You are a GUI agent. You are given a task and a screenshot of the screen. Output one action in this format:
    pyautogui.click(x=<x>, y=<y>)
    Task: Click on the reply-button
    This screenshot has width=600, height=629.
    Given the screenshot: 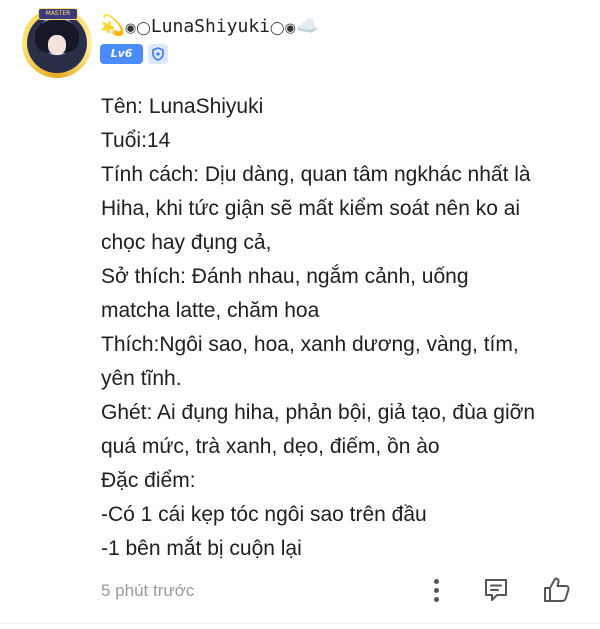 What is the action you would take?
    pyautogui.click(x=496, y=590)
    